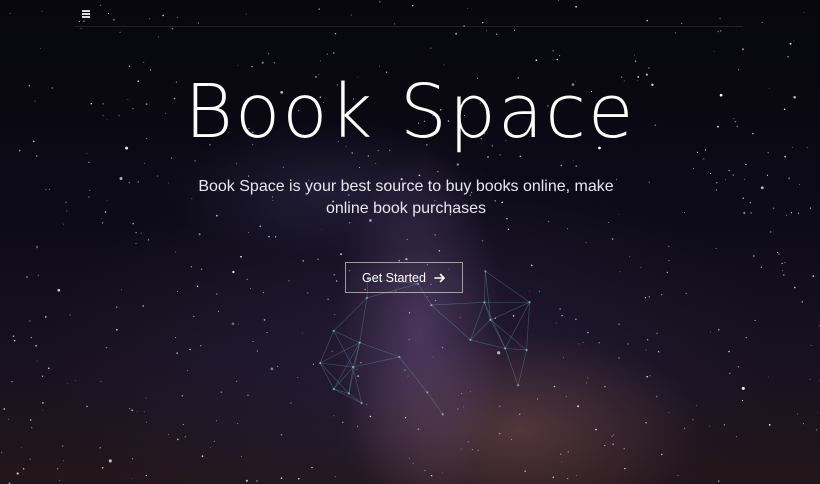 Image resolution: width=820 pixels, height=484 pixels. Describe the element at coordinates (410, 112) in the screenshot. I see `page-title: Book Space` at that location.